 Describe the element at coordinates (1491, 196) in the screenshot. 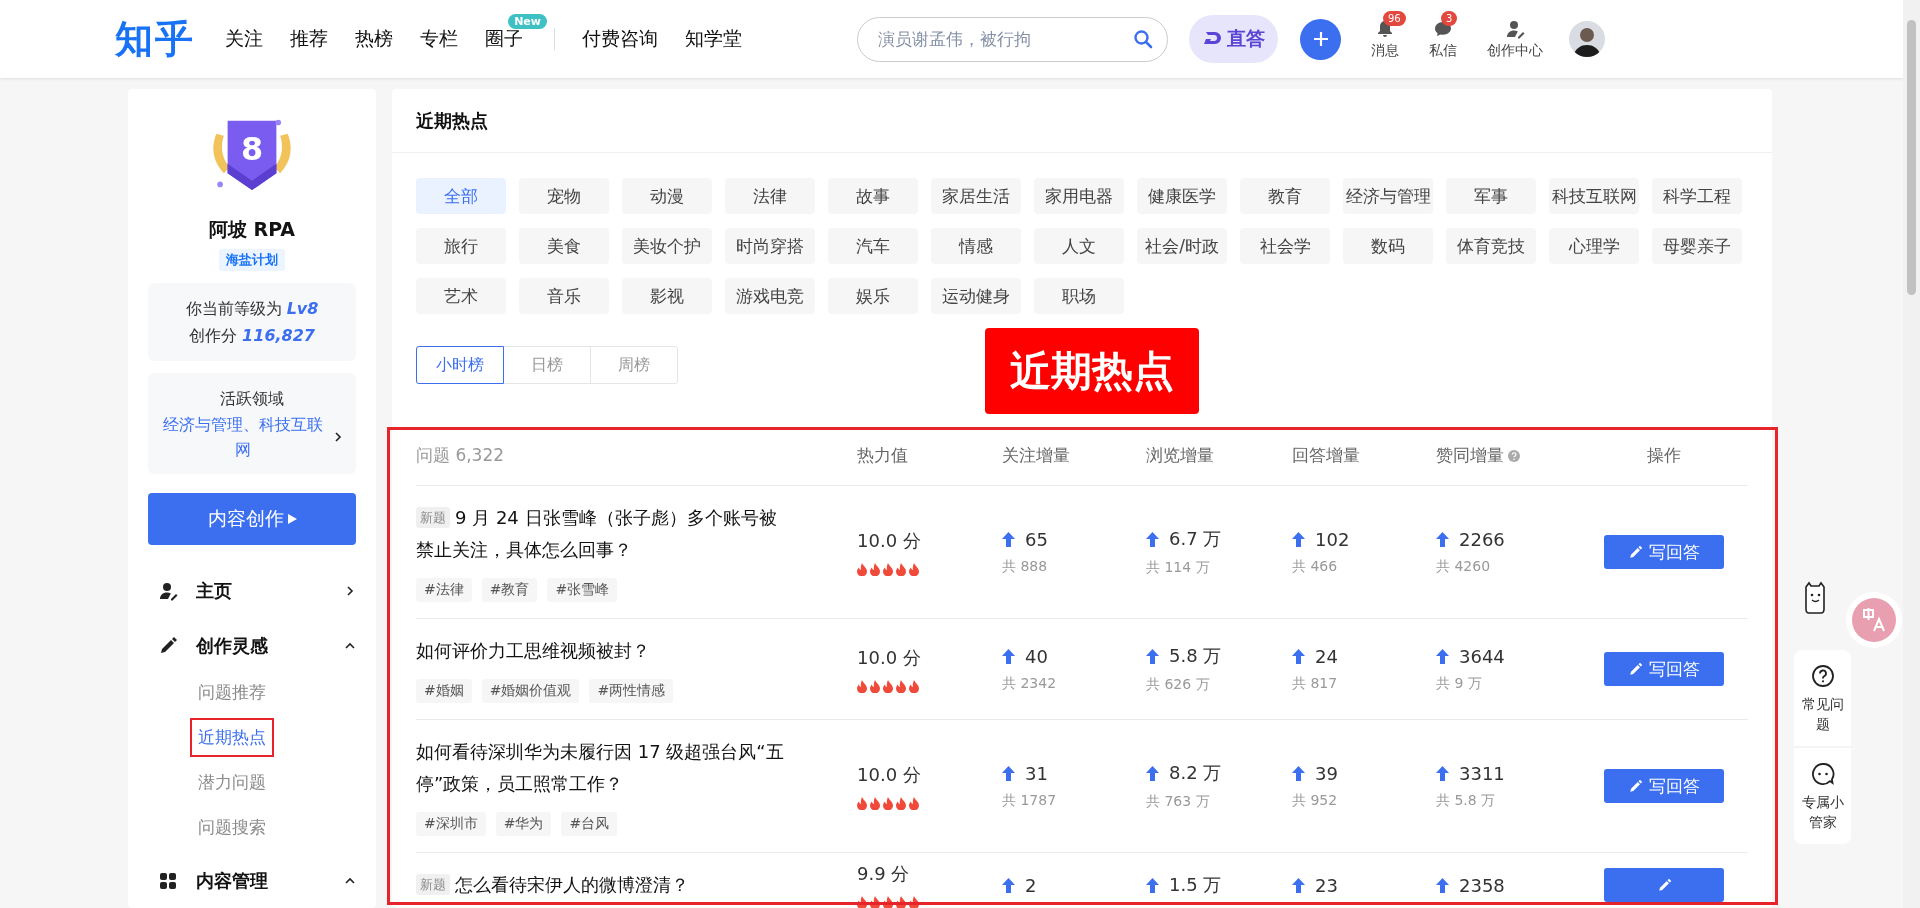

I see `category-chip: 军事` at that location.